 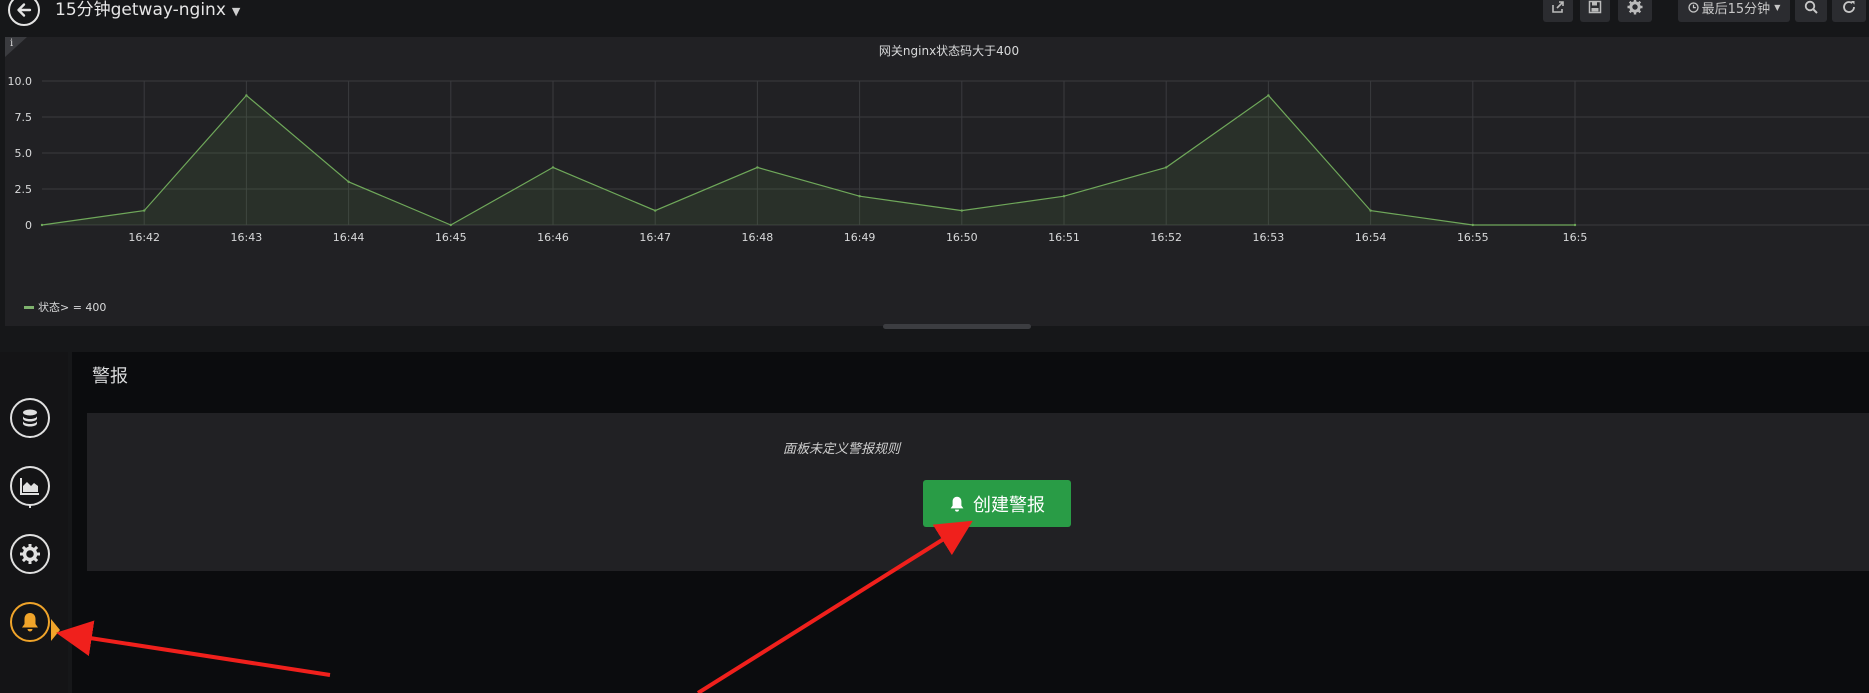 I want to click on share-button, so click(x=1558, y=11).